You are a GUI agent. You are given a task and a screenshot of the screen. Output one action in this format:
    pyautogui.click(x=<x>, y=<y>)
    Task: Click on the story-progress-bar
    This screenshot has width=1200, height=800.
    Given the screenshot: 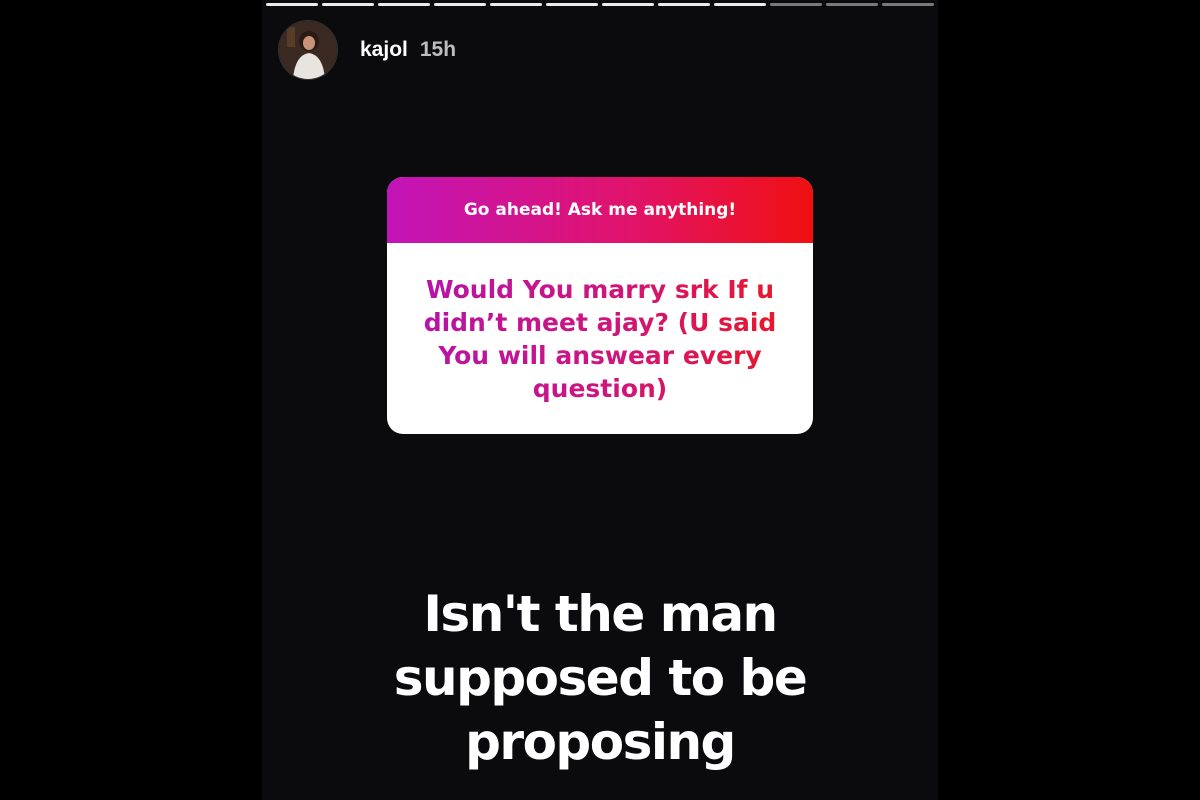 What is the action you would take?
    pyautogui.click(x=600, y=5)
    